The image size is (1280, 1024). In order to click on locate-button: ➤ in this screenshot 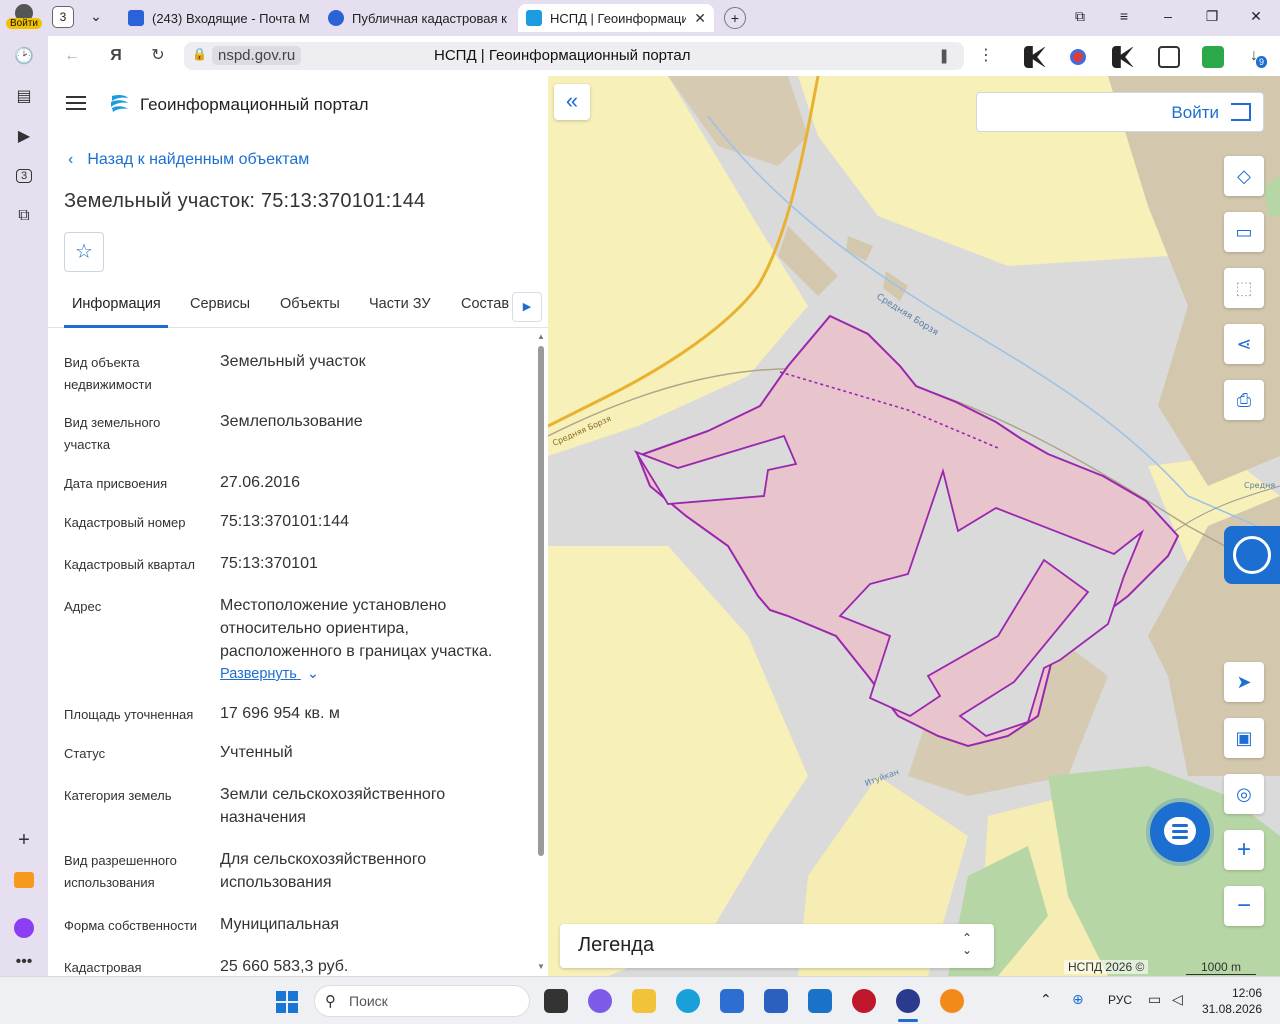, I will do `click(1244, 682)`.